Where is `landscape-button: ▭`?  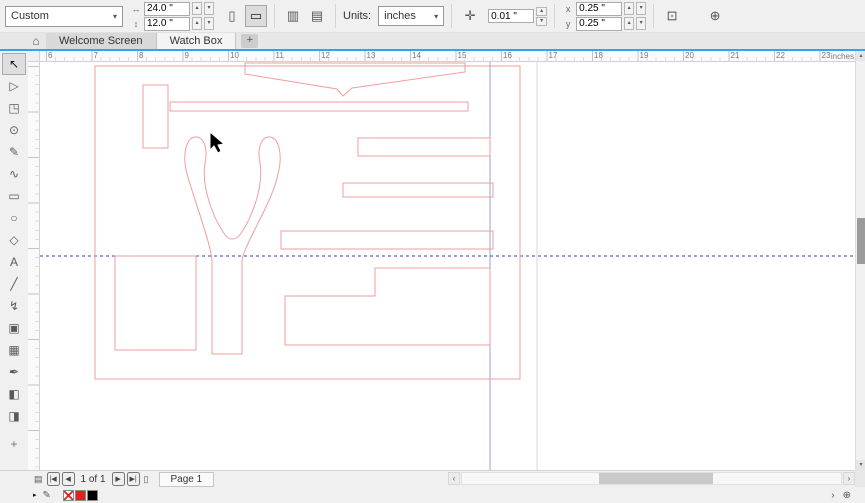
landscape-button: ▭ is located at coordinates (256, 16).